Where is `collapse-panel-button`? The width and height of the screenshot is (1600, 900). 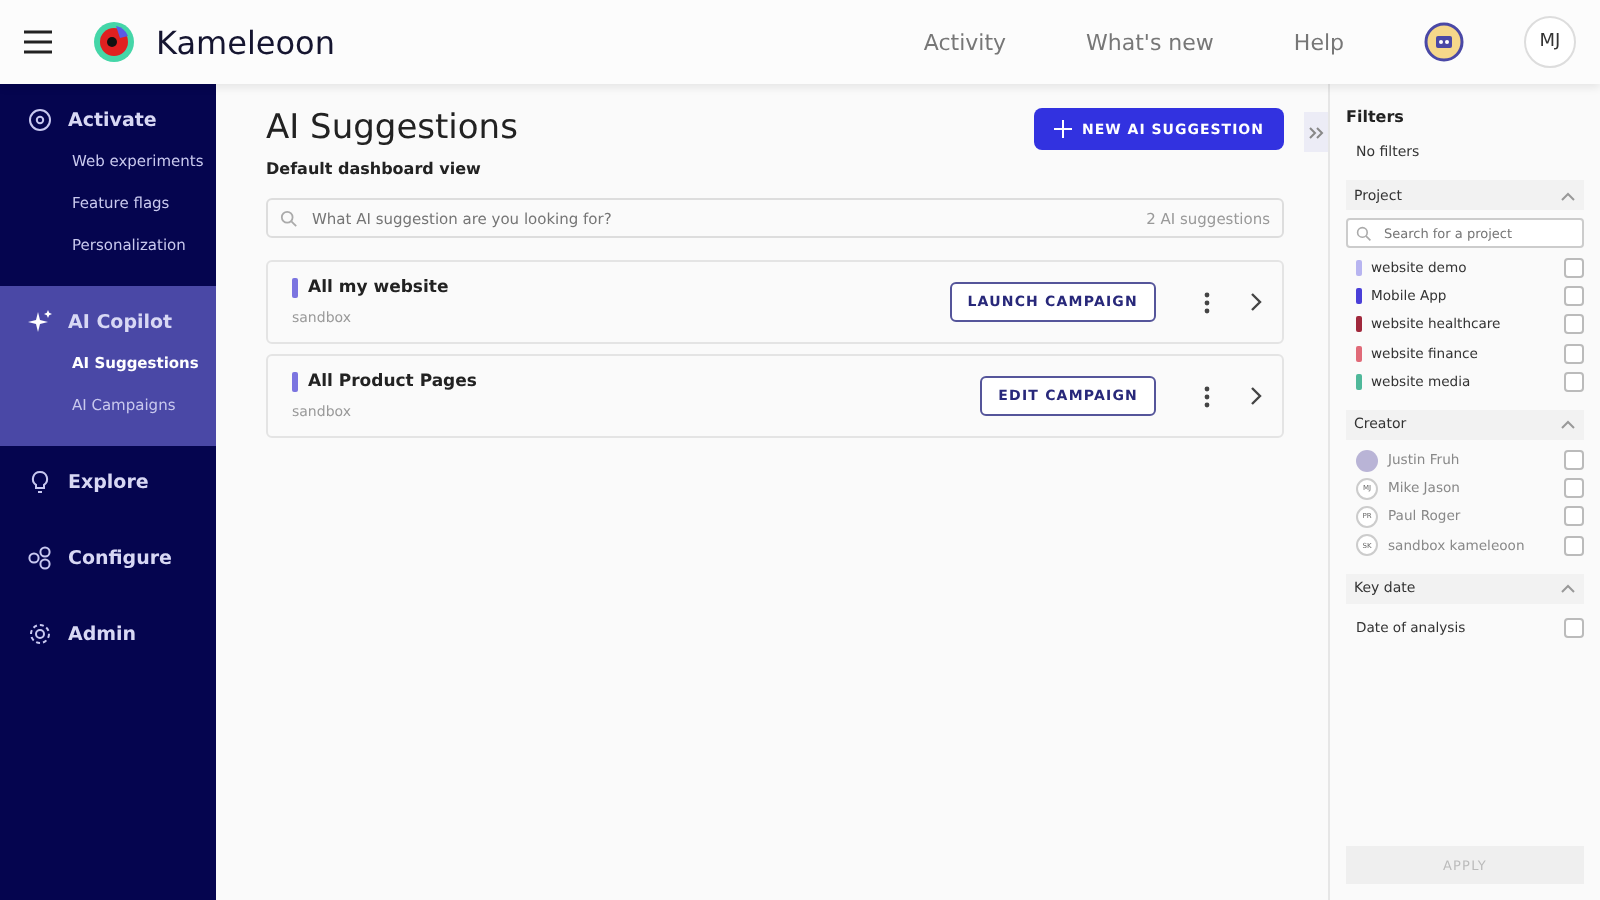
collapse-panel-button is located at coordinates (1316, 132).